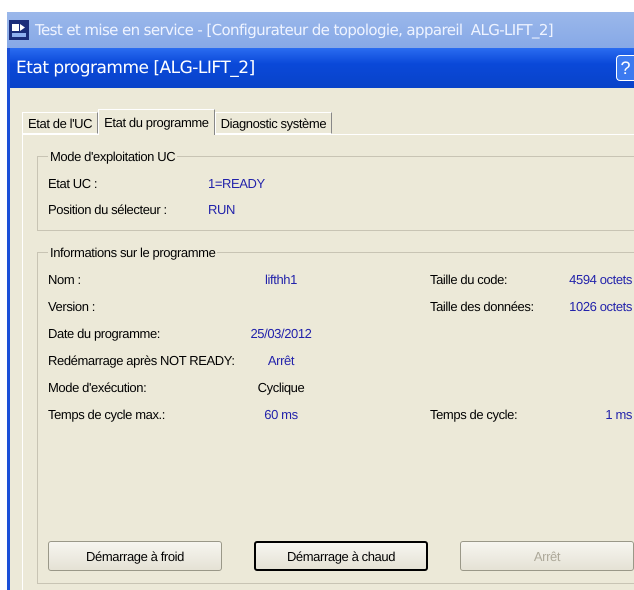 This screenshot has height=590, width=634. Describe the element at coordinates (132, 252) in the screenshot. I see `group-title: Informations sur le programme` at that location.